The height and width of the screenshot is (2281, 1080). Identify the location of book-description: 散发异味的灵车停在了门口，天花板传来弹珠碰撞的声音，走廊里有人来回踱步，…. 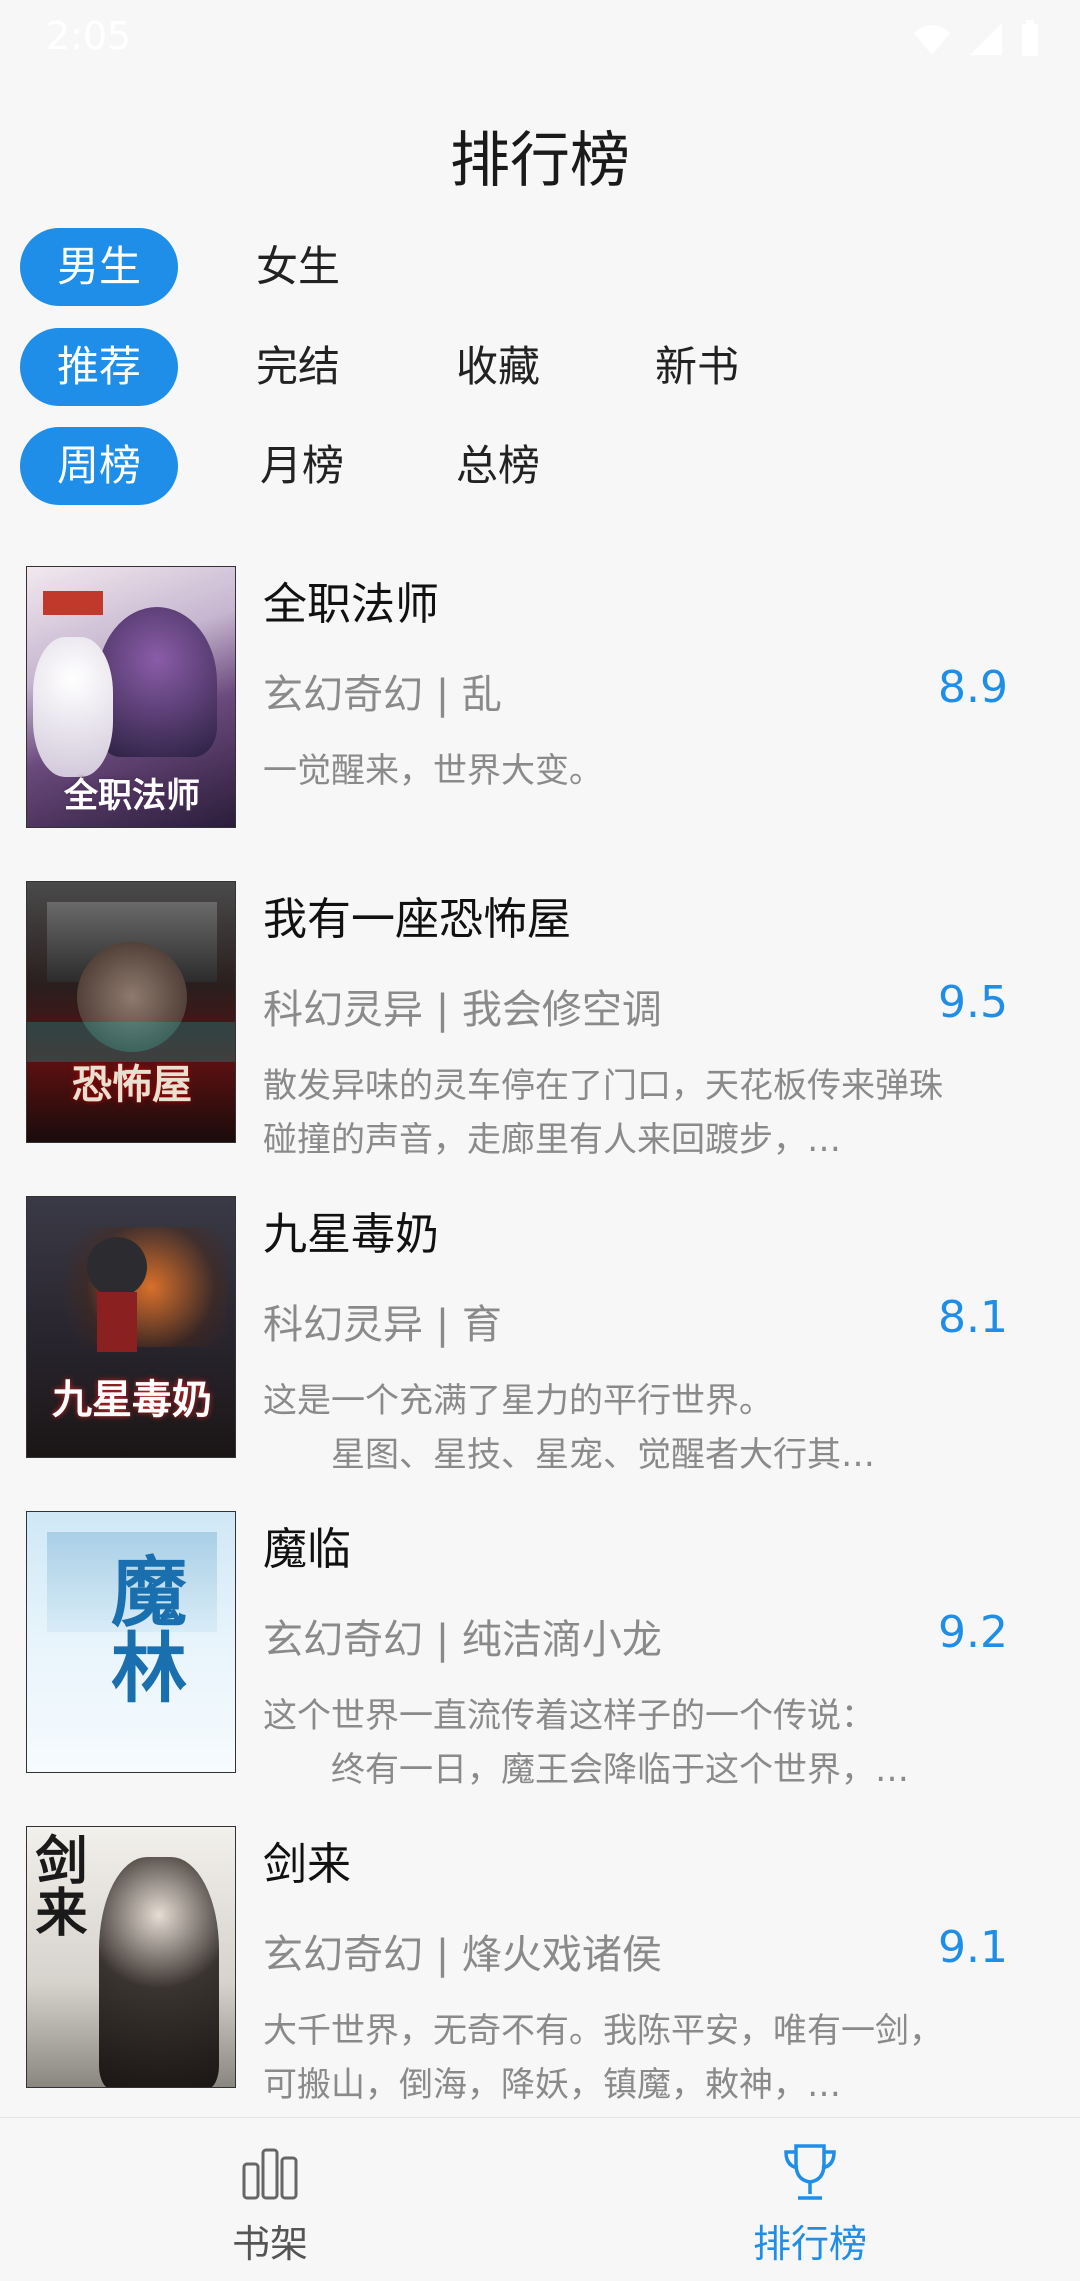
(603, 1113).